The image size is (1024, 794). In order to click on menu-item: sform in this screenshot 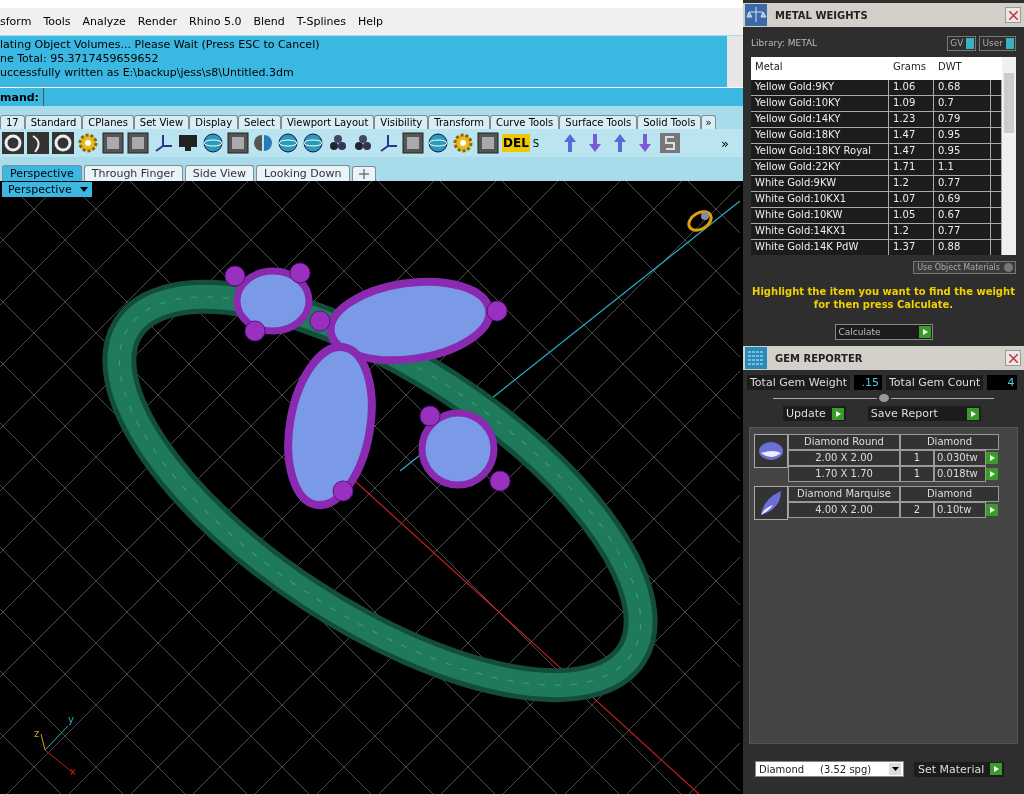, I will do `click(16, 21)`.